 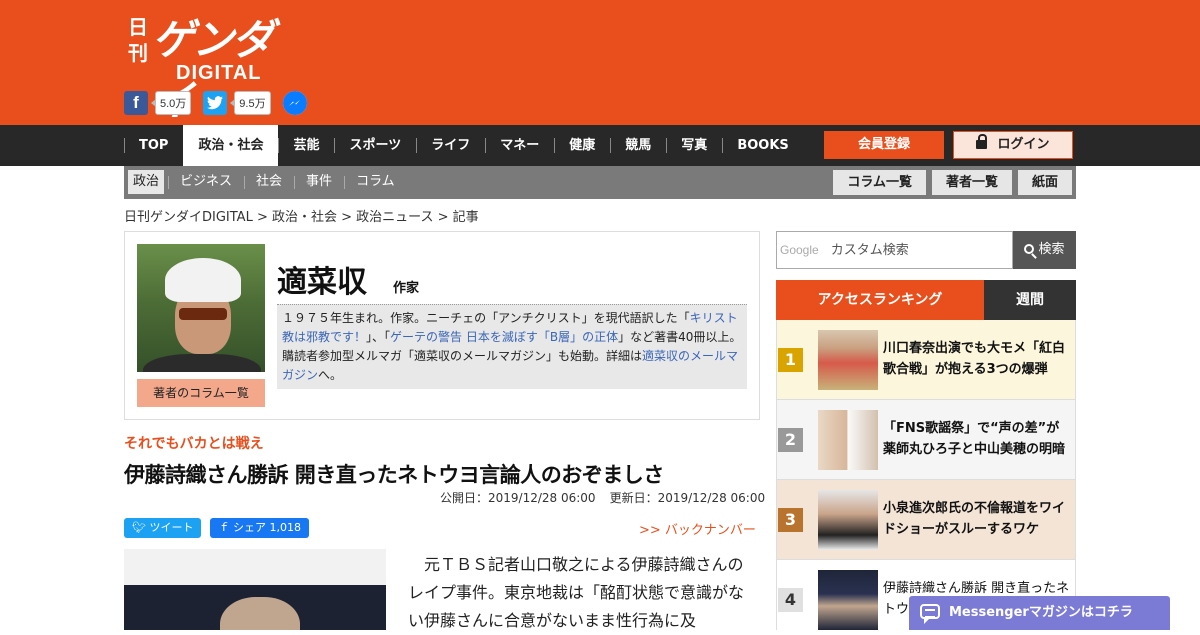 What do you see at coordinates (171, 527) in the screenshot?
I see `tweet-label: ツイート` at bounding box center [171, 527].